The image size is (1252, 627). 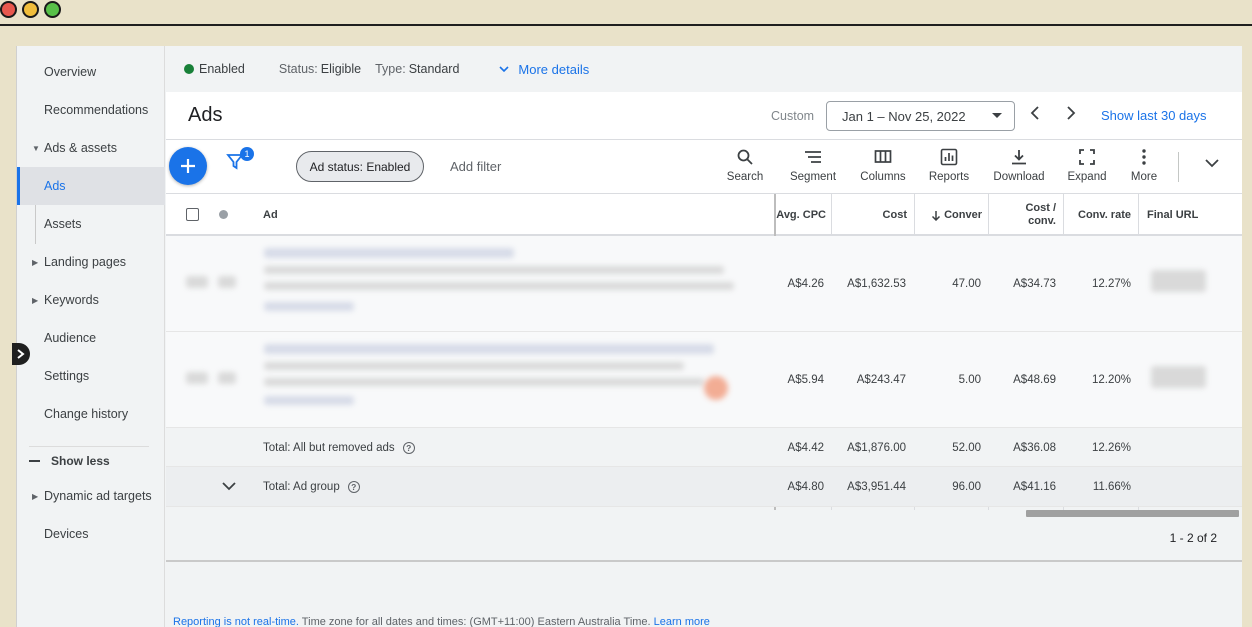 I want to click on avg-cpc-cell: A$4.80, so click(x=805, y=487).